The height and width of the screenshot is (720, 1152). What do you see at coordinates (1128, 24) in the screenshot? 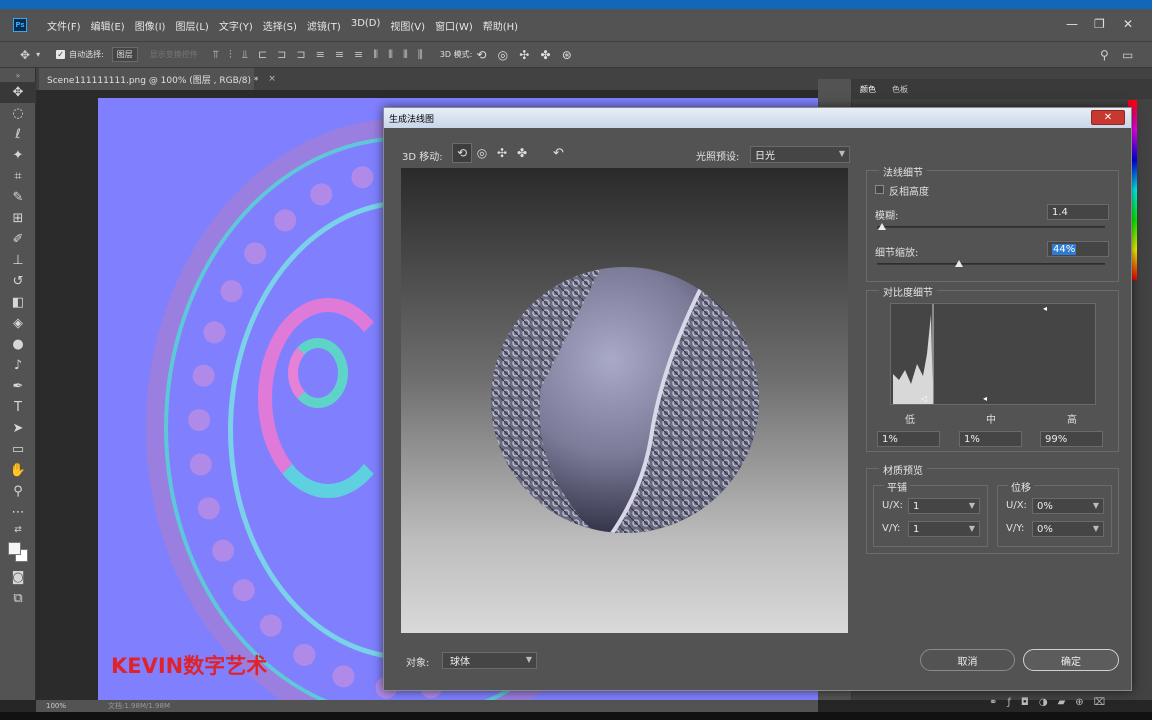
I see `close-app-button: ✕` at bounding box center [1128, 24].